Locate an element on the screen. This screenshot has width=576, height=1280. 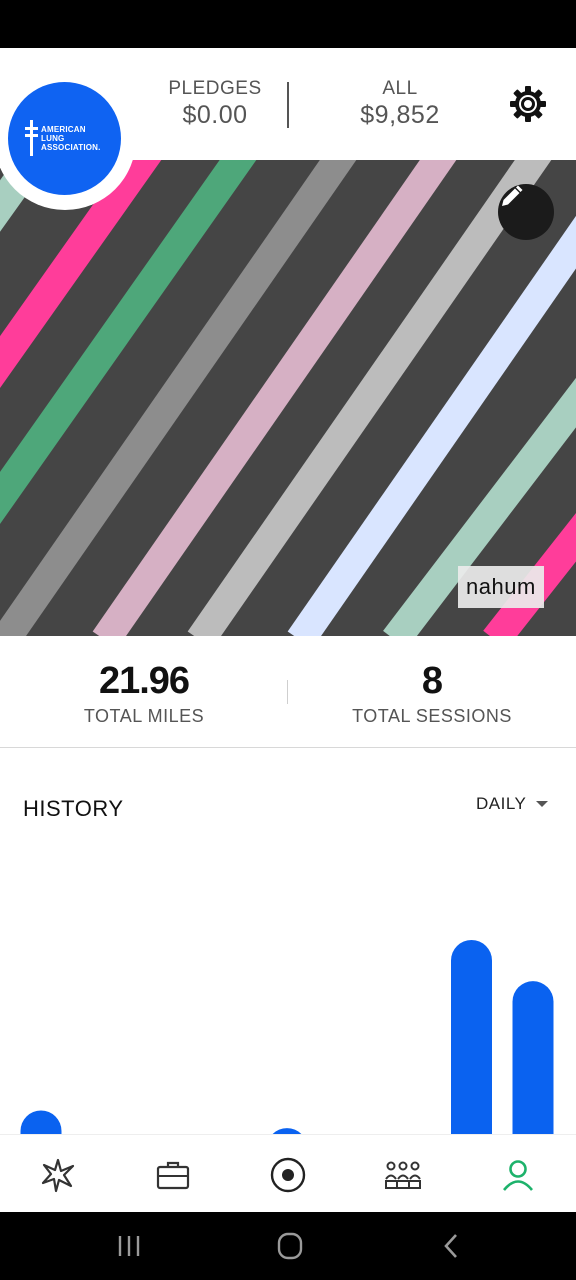
gear-icon is located at coordinates (528, 104).